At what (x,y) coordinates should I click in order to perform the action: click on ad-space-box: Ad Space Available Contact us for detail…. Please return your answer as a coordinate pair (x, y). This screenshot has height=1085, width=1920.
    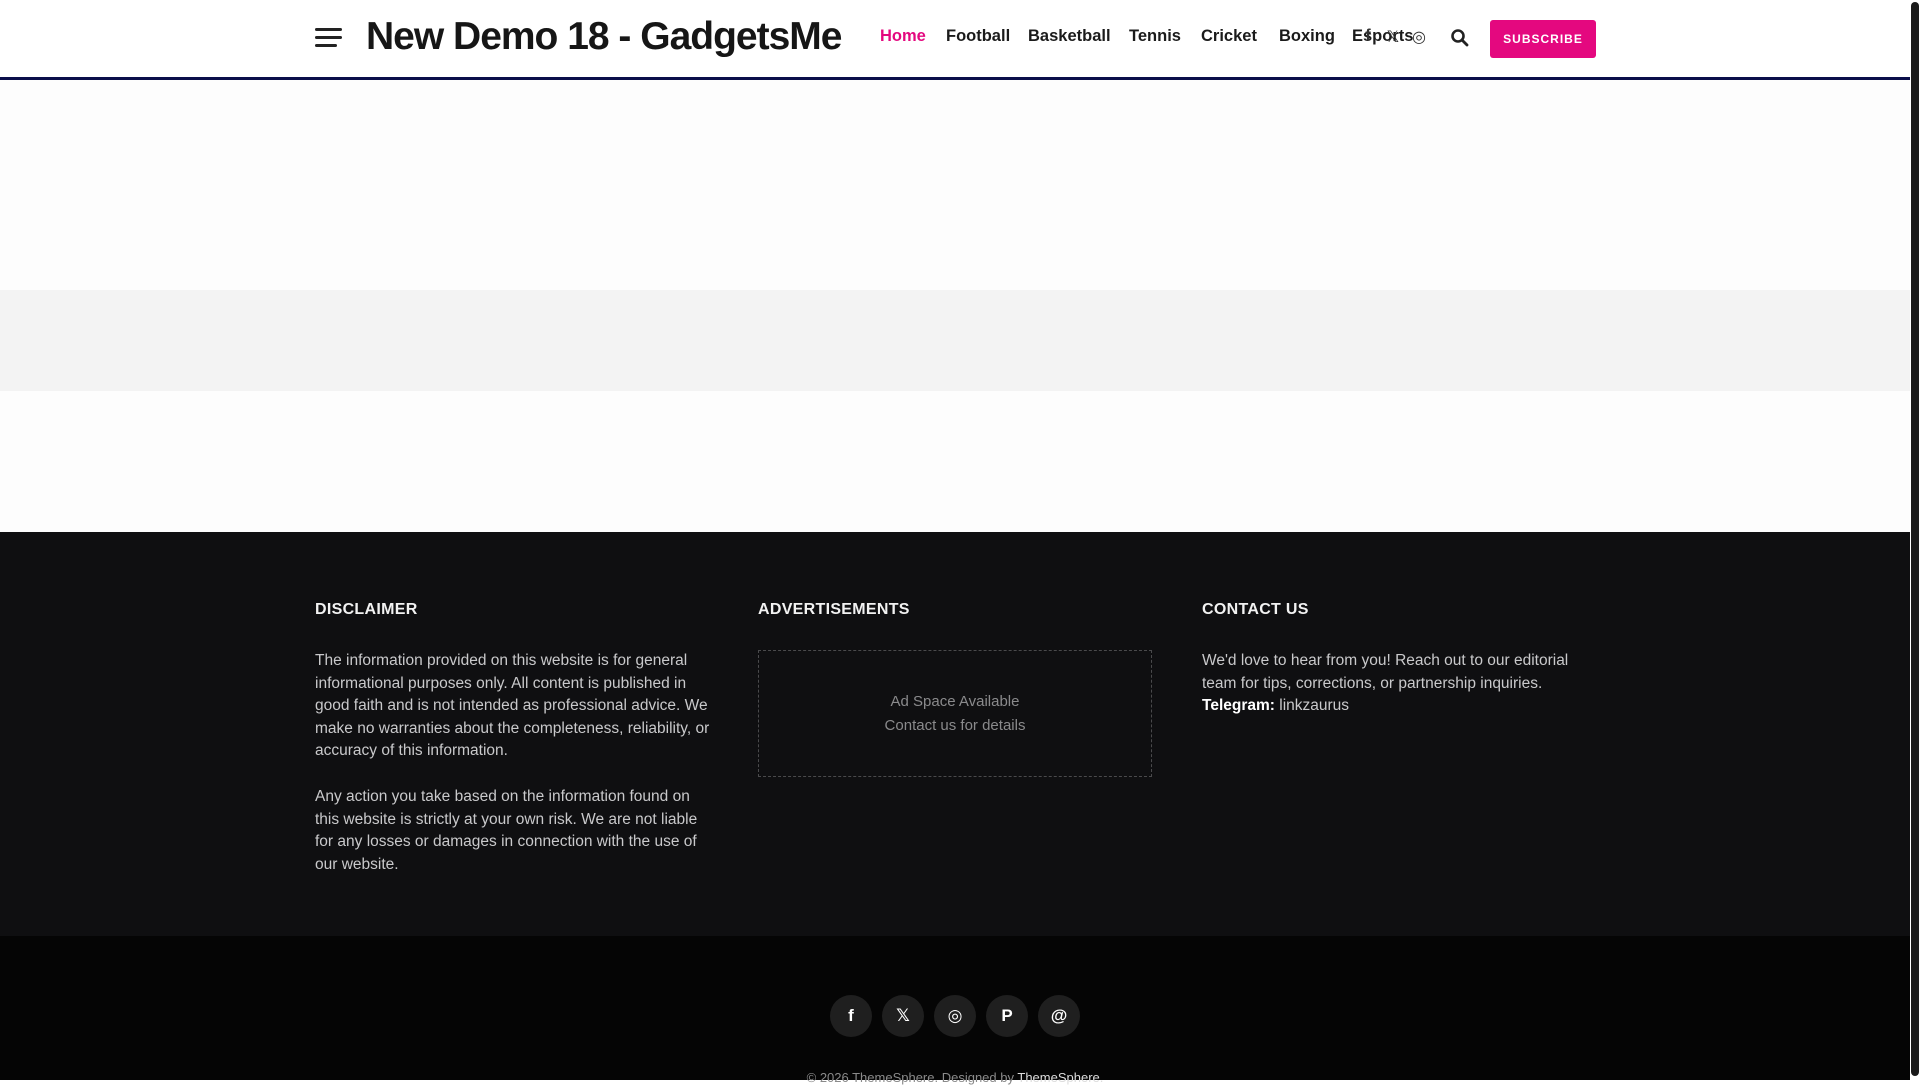
    Looking at the image, I should click on (955, 713).